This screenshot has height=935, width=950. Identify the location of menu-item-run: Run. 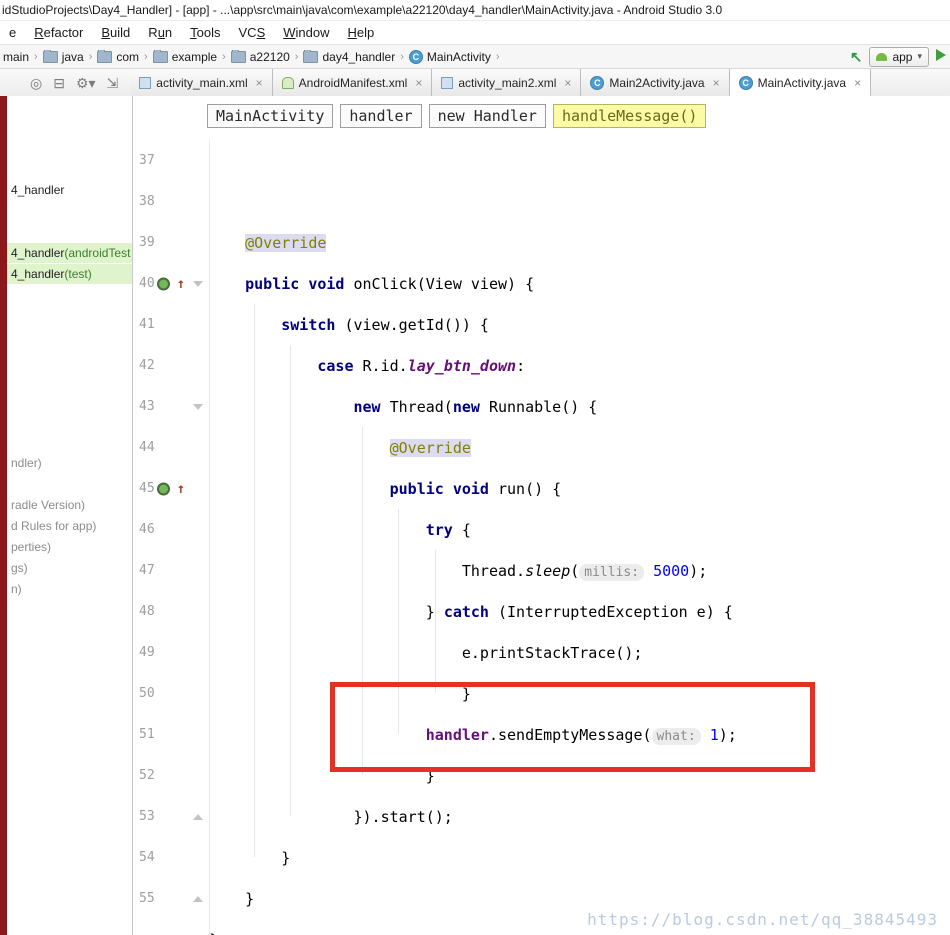
(160, 32).